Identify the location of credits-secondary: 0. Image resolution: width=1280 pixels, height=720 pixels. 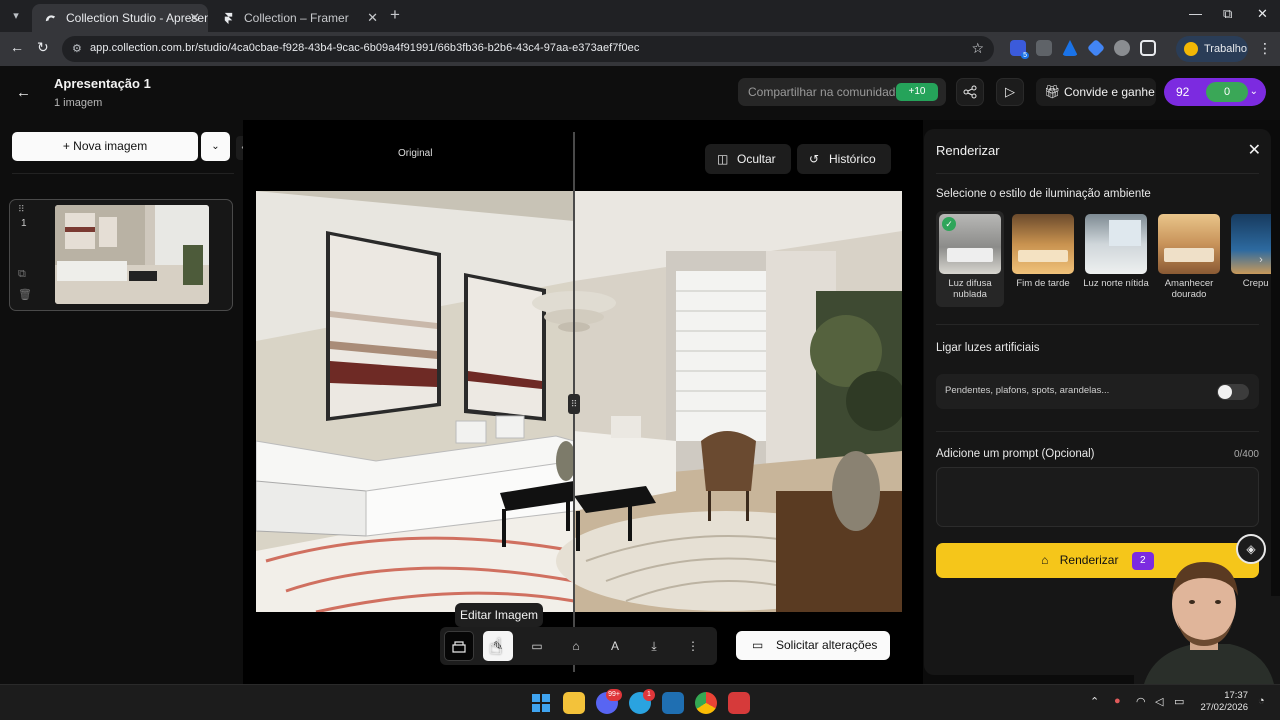
(1227, 92).